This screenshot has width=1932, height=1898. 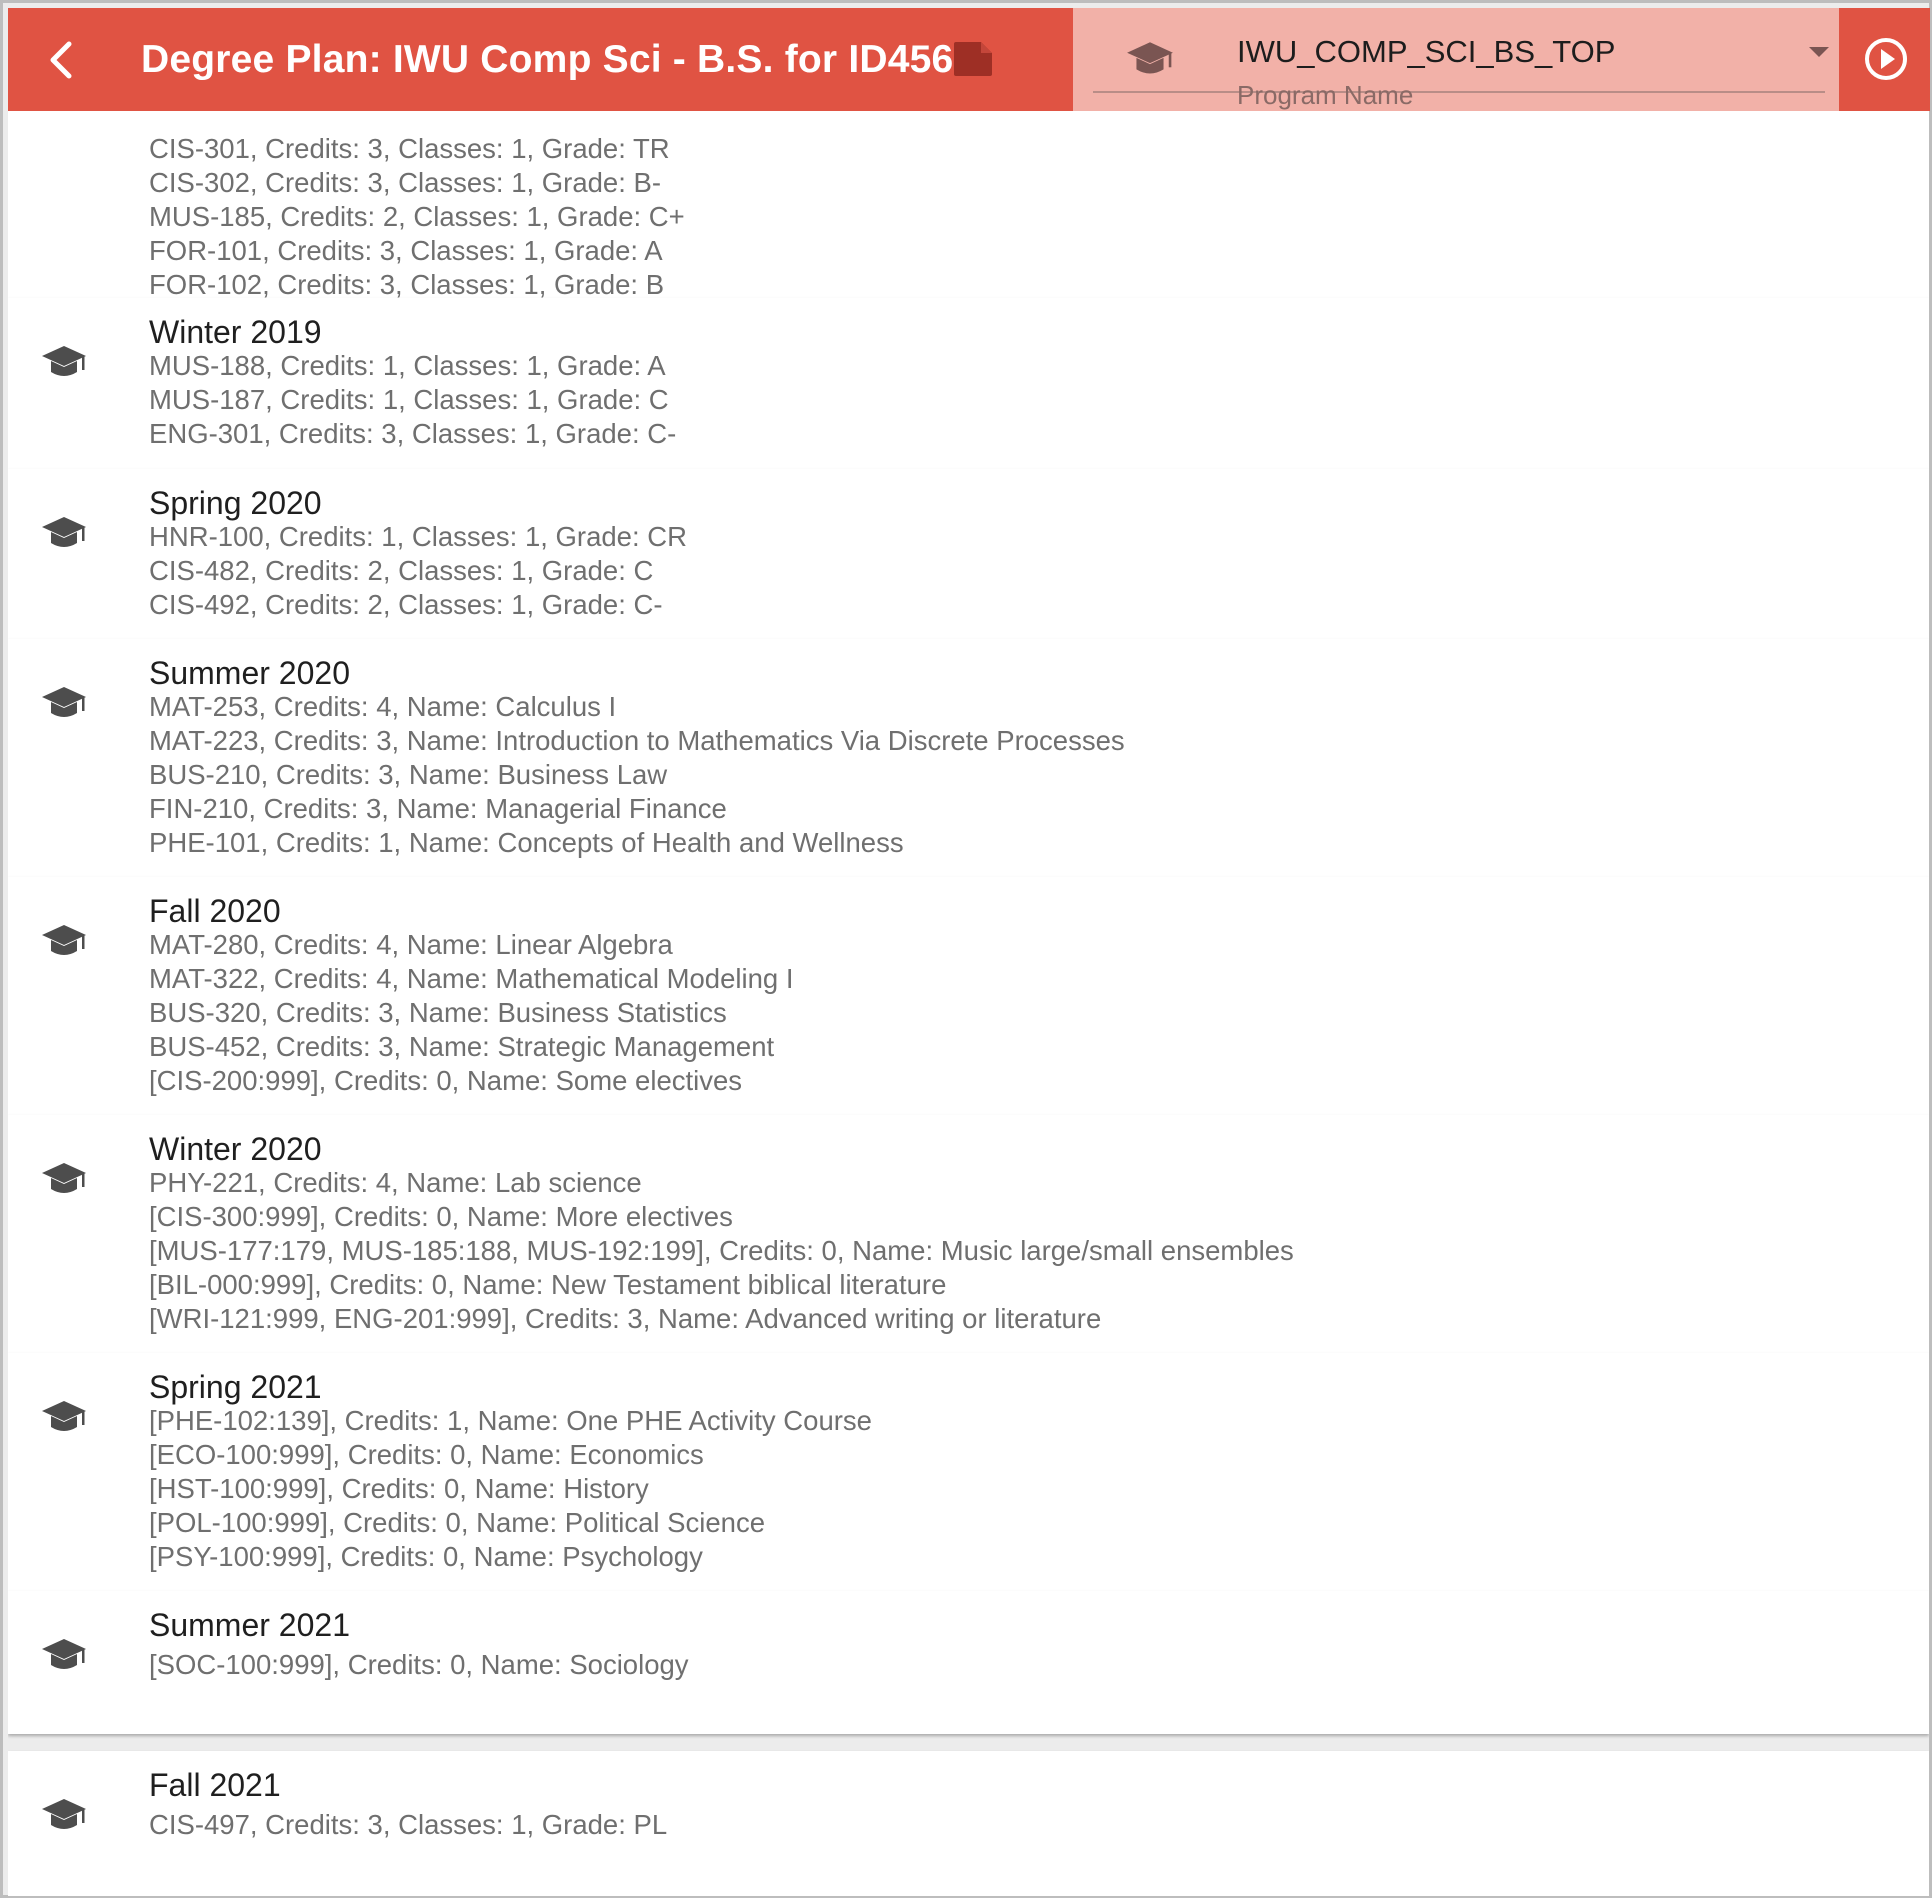 I want to click on course-line: [HST-100:999], Credits: 0, Name: History, so click(x=399, y=1488).